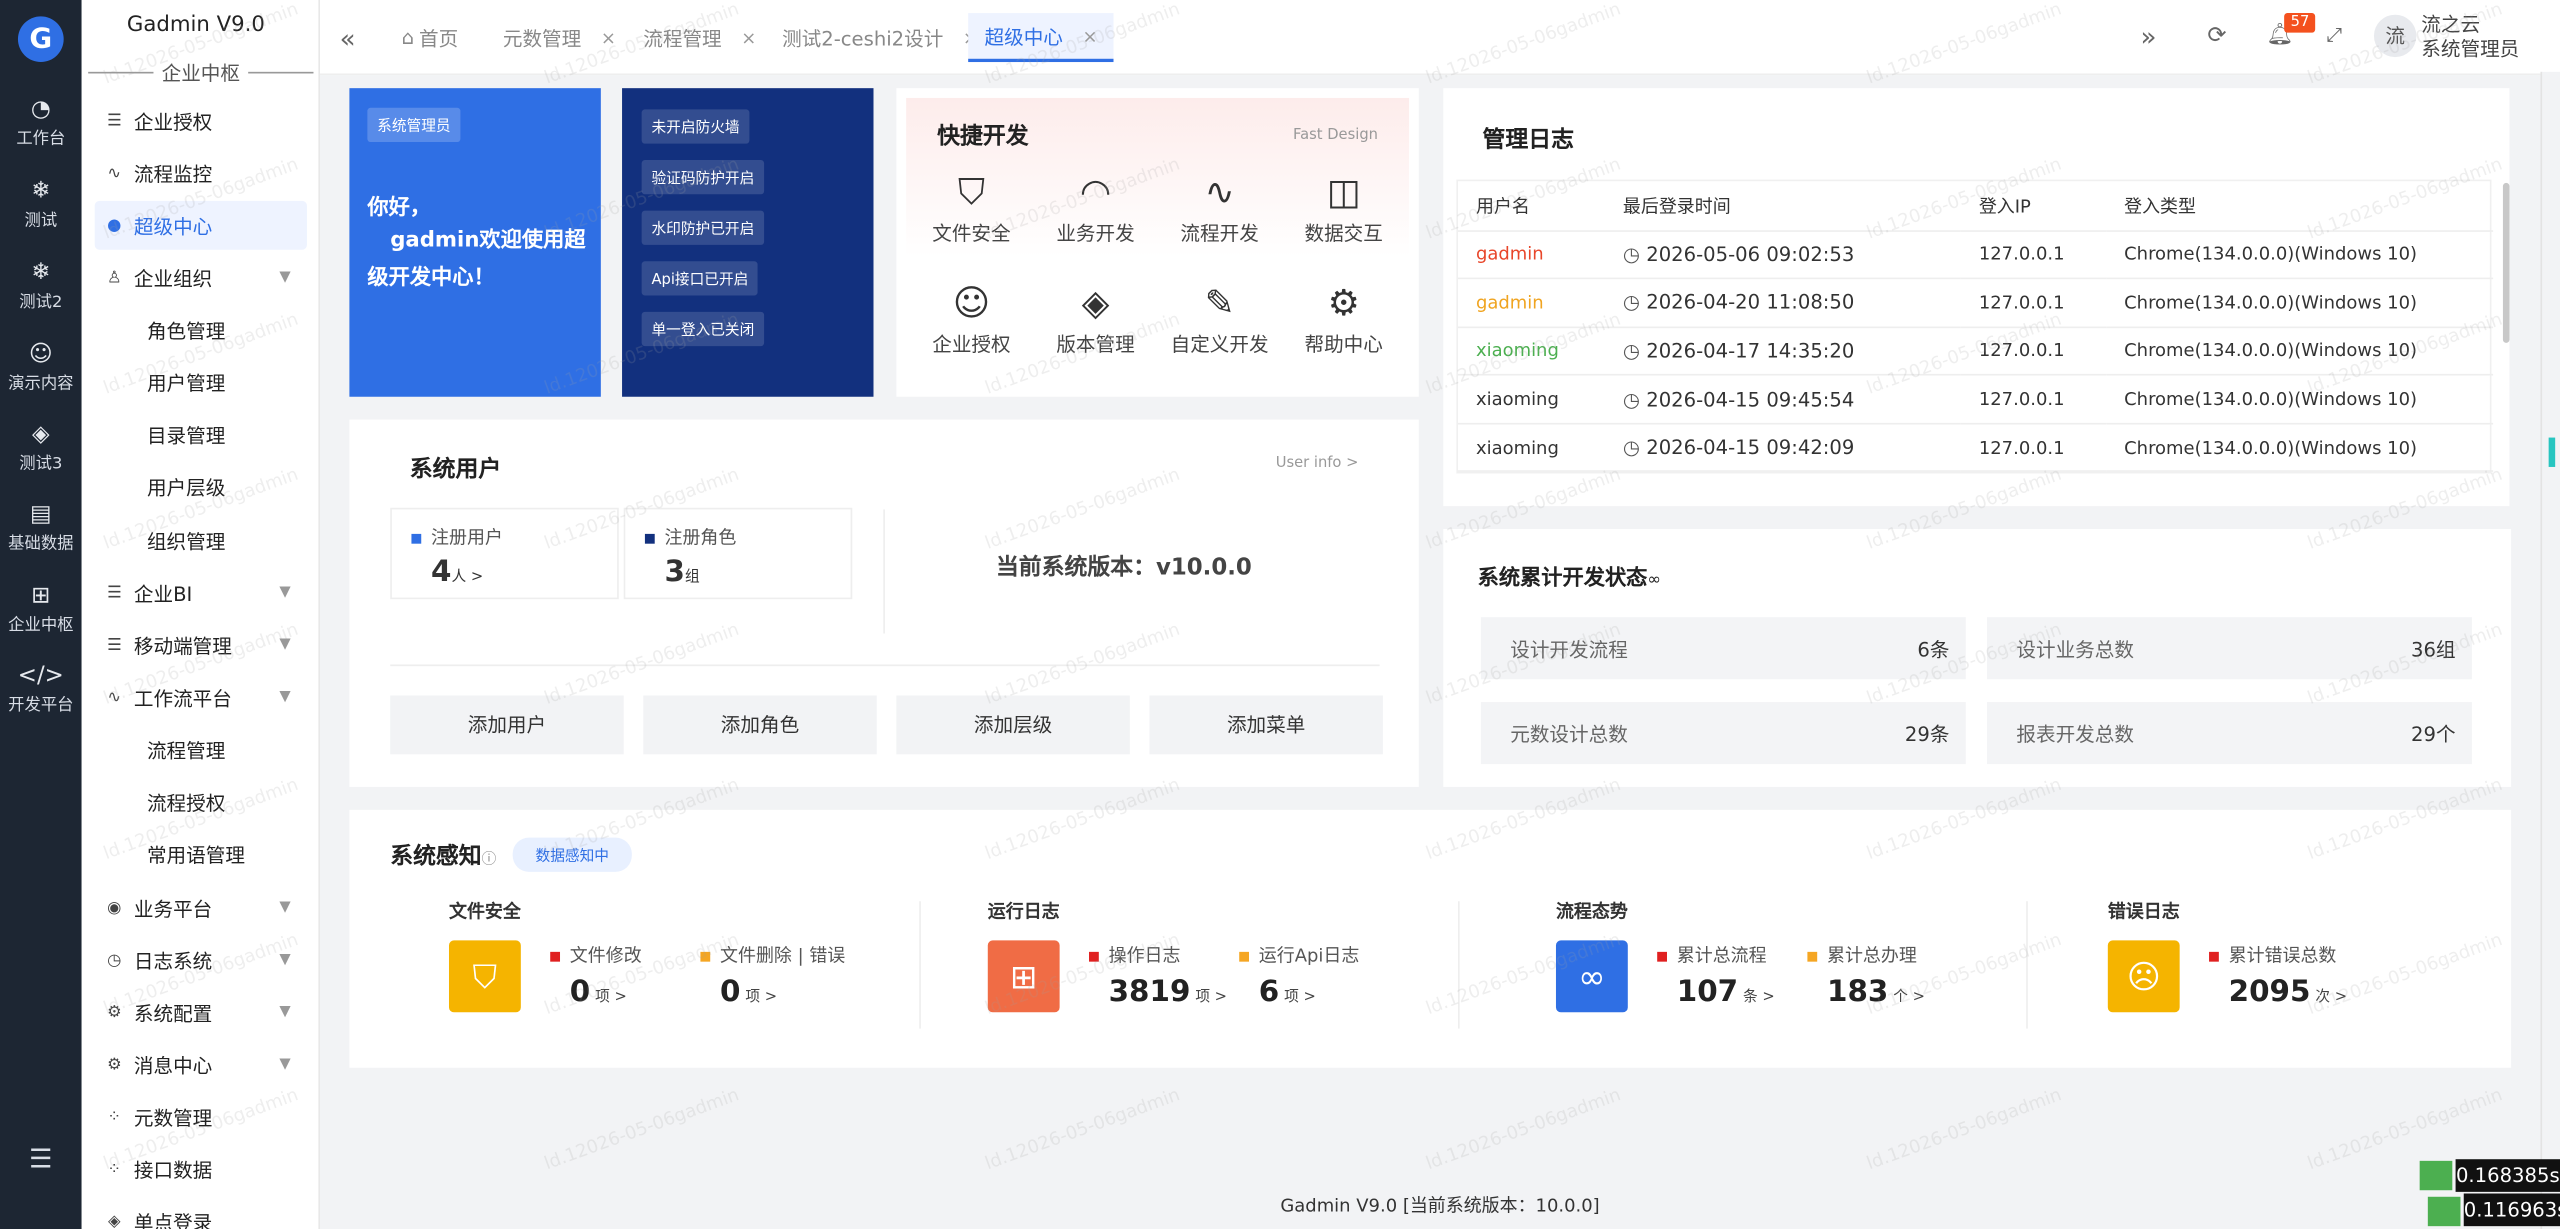 The height and width of the screenshot is (1229, 2560). What do you see at coordinates (738, 553) in the screenshot?
I see `reg-roles-box: 注册角色 3组` at bounding box center [738, 553].